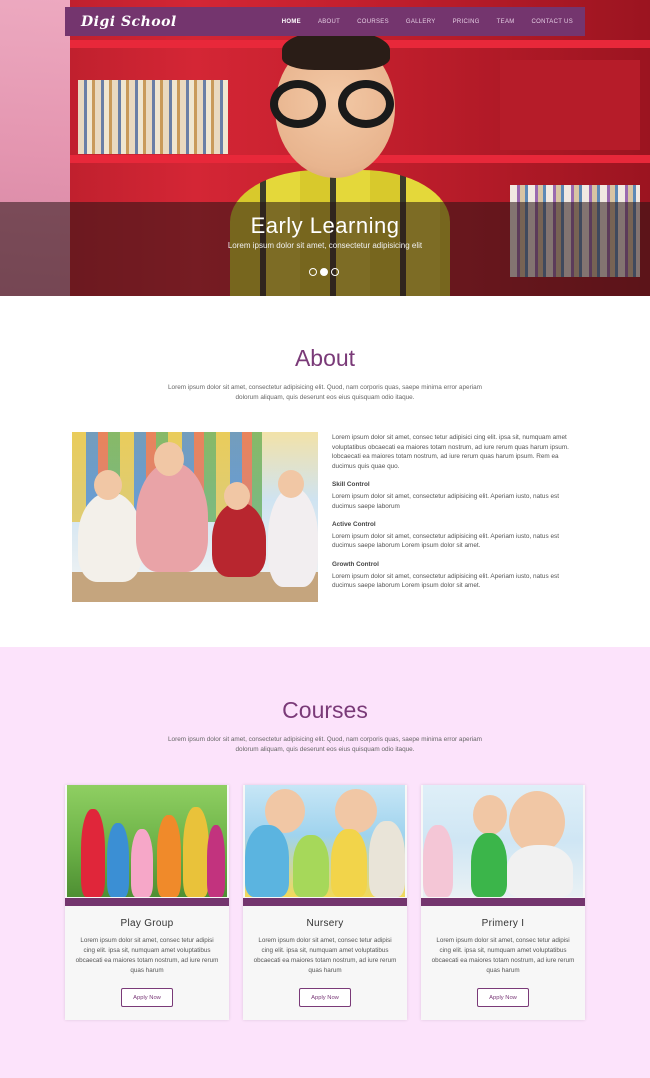 This screenshot has height=1078, width=650. I want to click on nav-item-team: TEAM, so click(506, 22).